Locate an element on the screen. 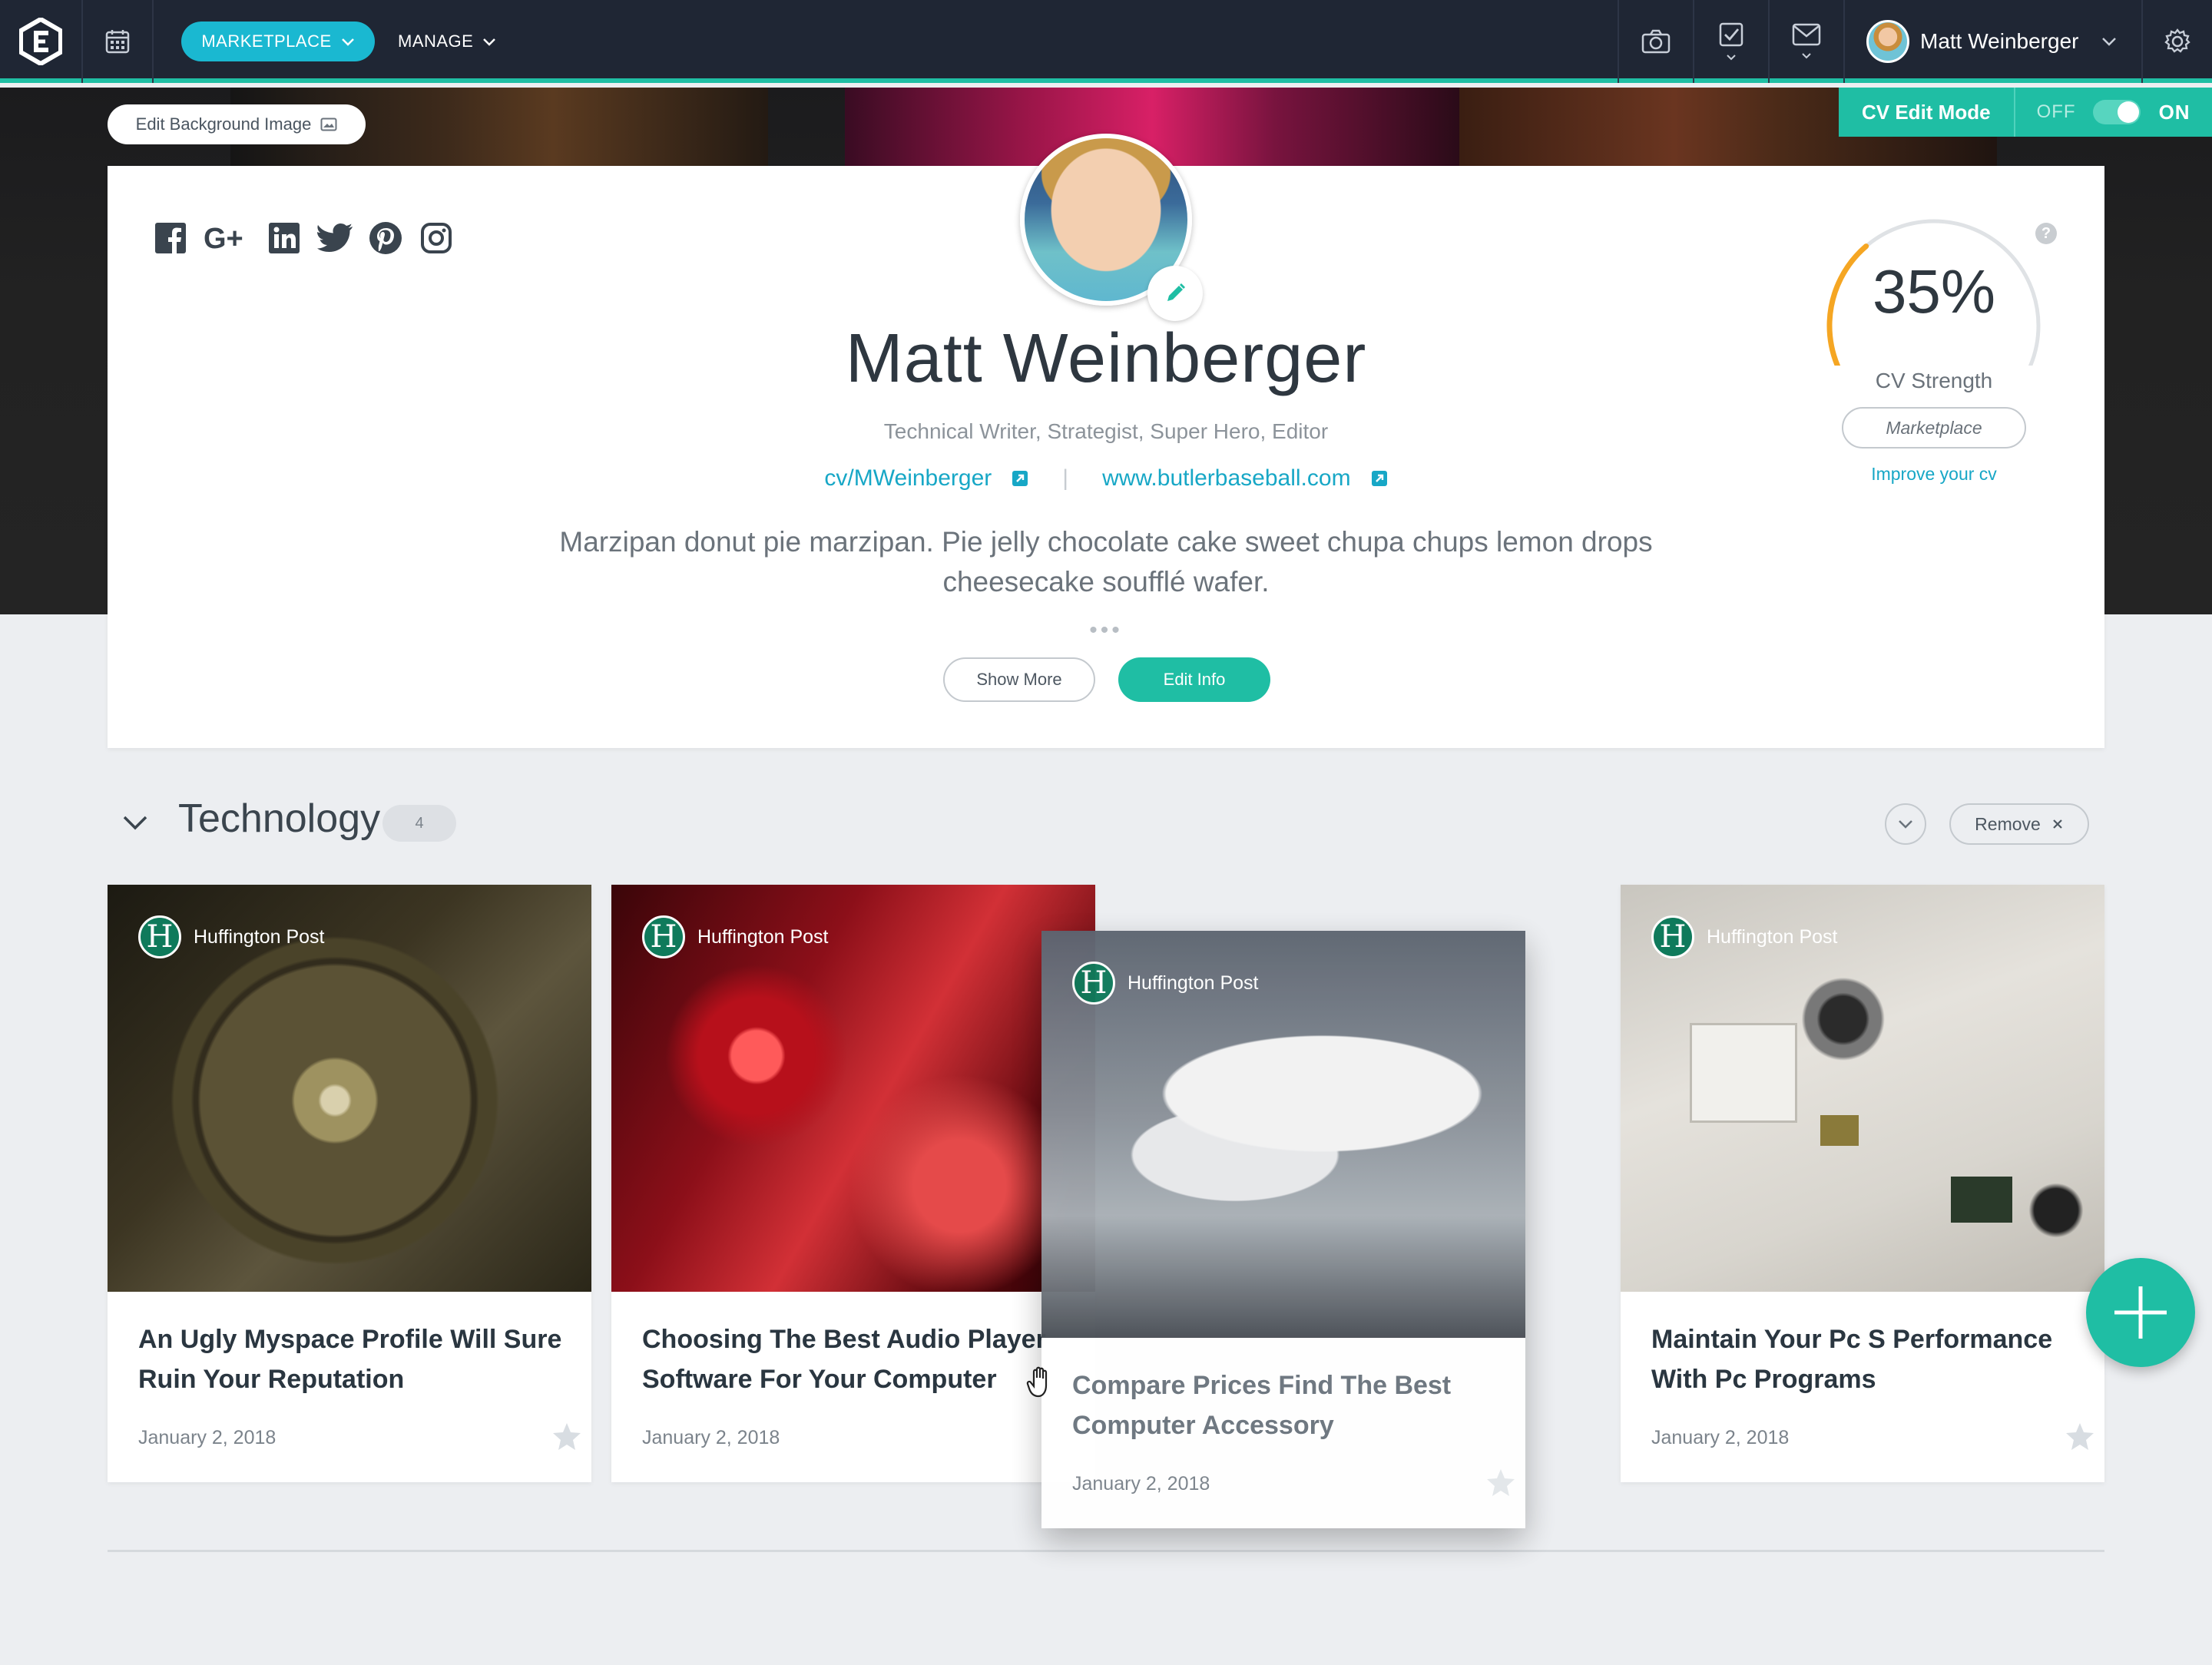 Image resolution: width=2212 pixels, height=1665 pixels. calendar-icon is located at coordinates (118, 42).